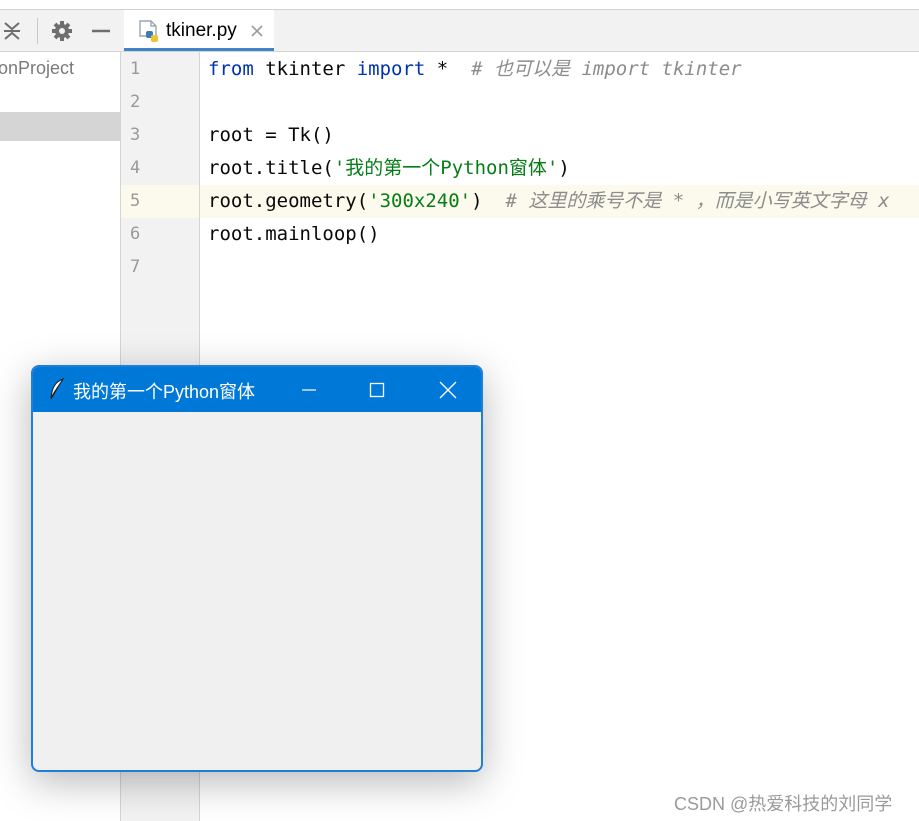 This screenshot has height=821, width=919. Describe the element at coordinates (459, 5) in the screenshot. I see `window-top-strip` at that location.